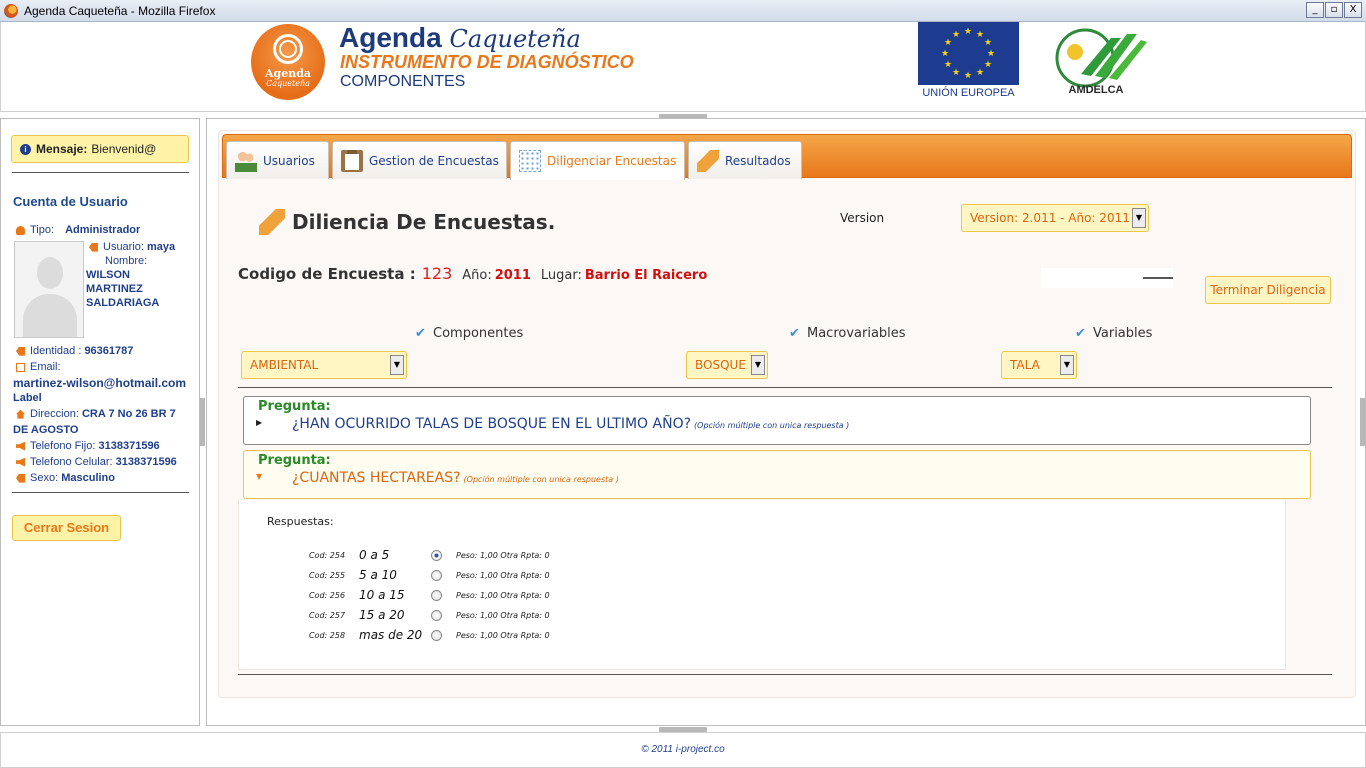 The image size is (1366, 768). Describe the element at coordinates (300, 521) in the screenshot. I see `answers-label: Respuestas:` at that location.